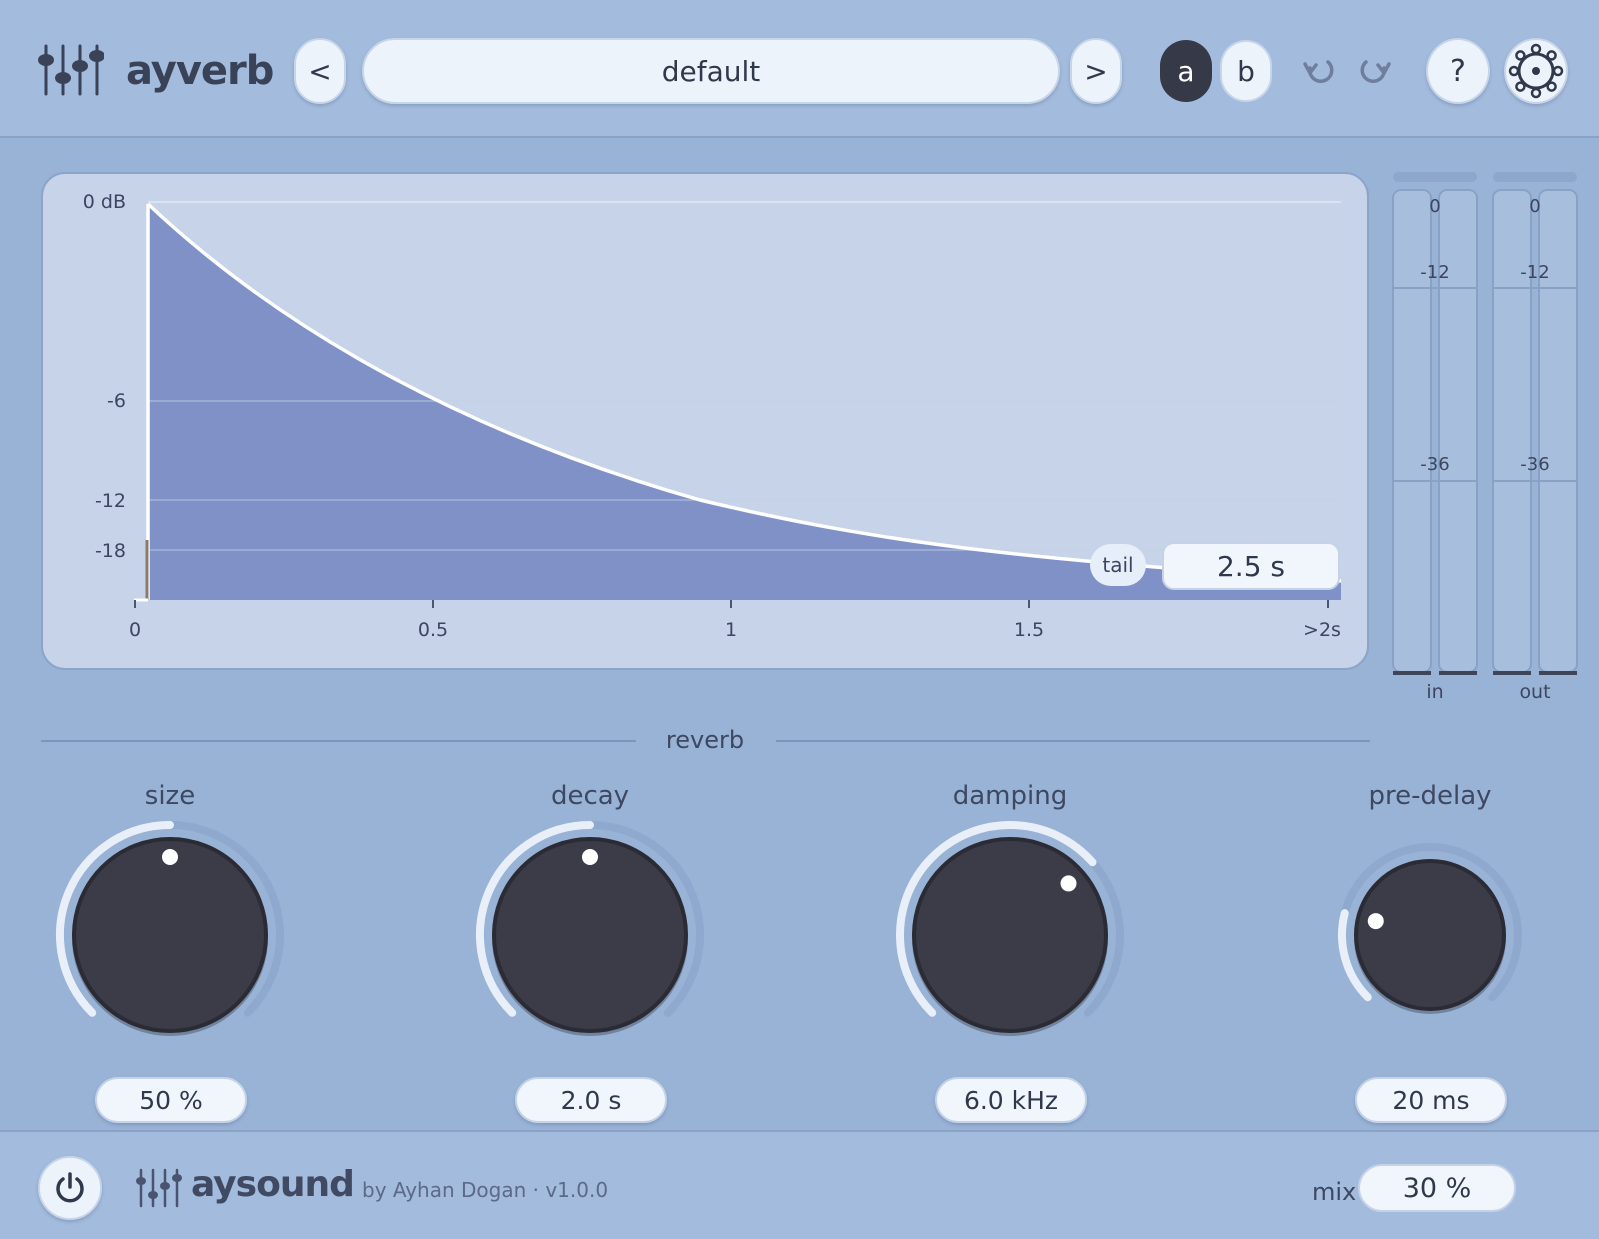  What do you see at coordinates (320, 71) in the screenshot?
I see `prev-preset-button: <` at bounding box center [320, 71].